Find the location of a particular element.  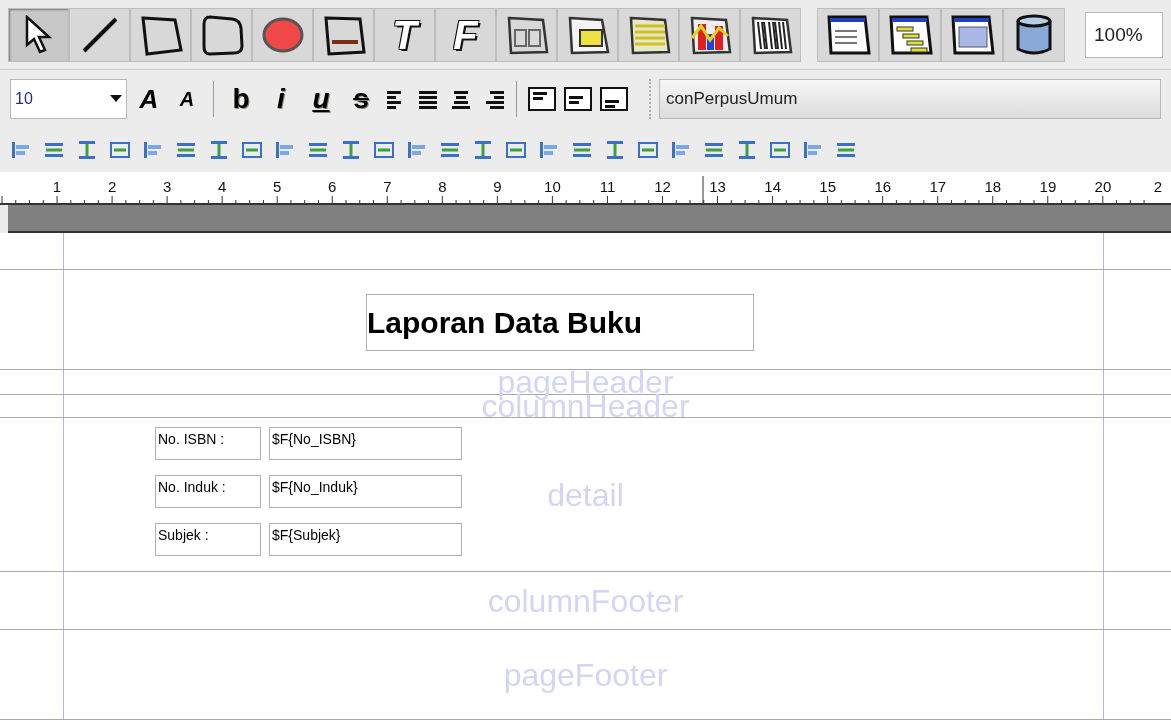

ruler-number: 4 is located at coordinates (222, 186).